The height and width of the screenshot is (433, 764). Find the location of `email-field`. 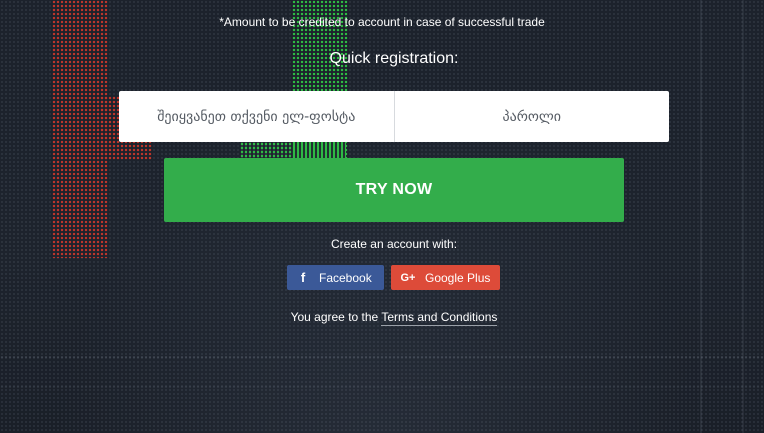

email-field is located at coordinates (256, 116).